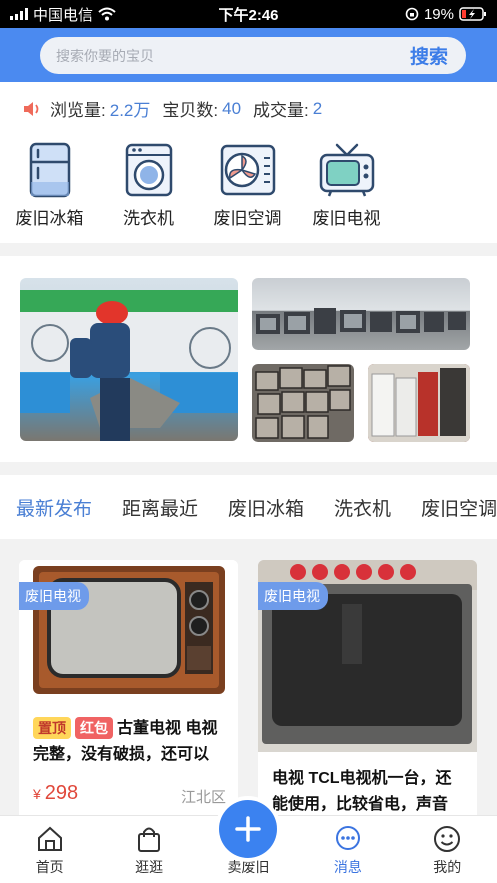  Describe the element at coordinates (149, 867) in the screenshot. I see `nav-browse-label: 逛逛` at that location.